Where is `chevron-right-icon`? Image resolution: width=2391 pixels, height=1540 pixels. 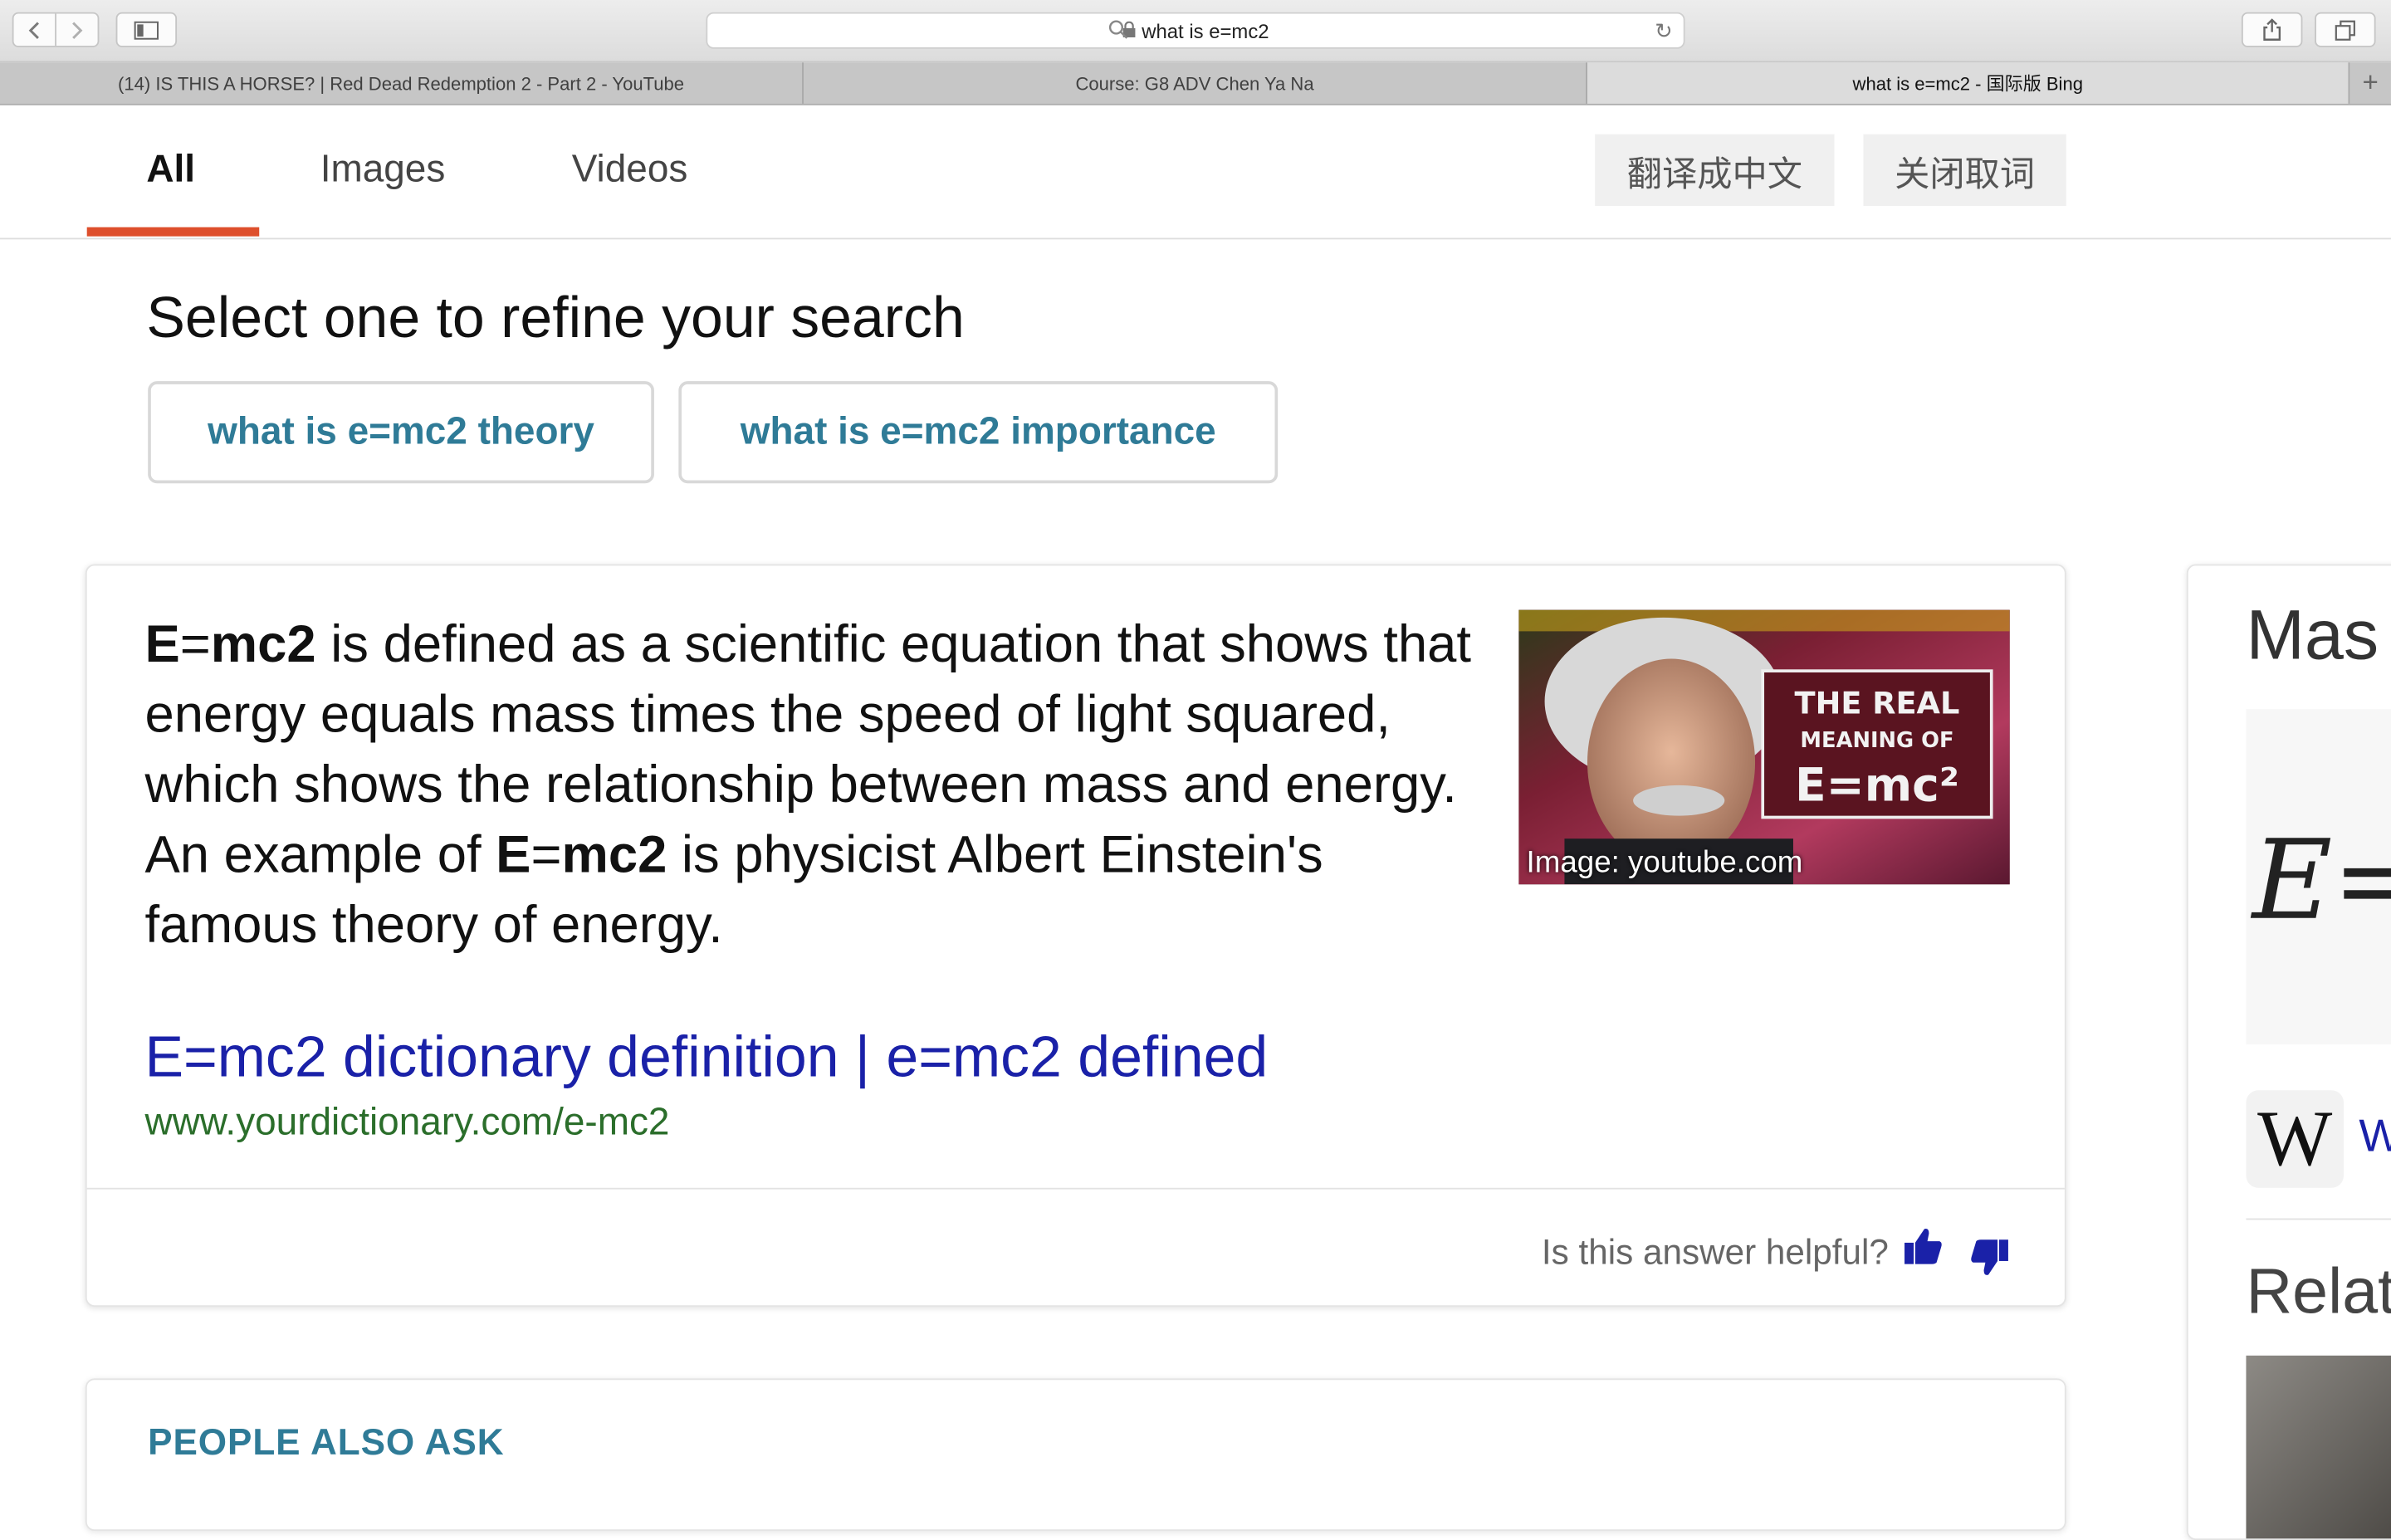 chevron-right-icon is located at coordinates (78, 30).